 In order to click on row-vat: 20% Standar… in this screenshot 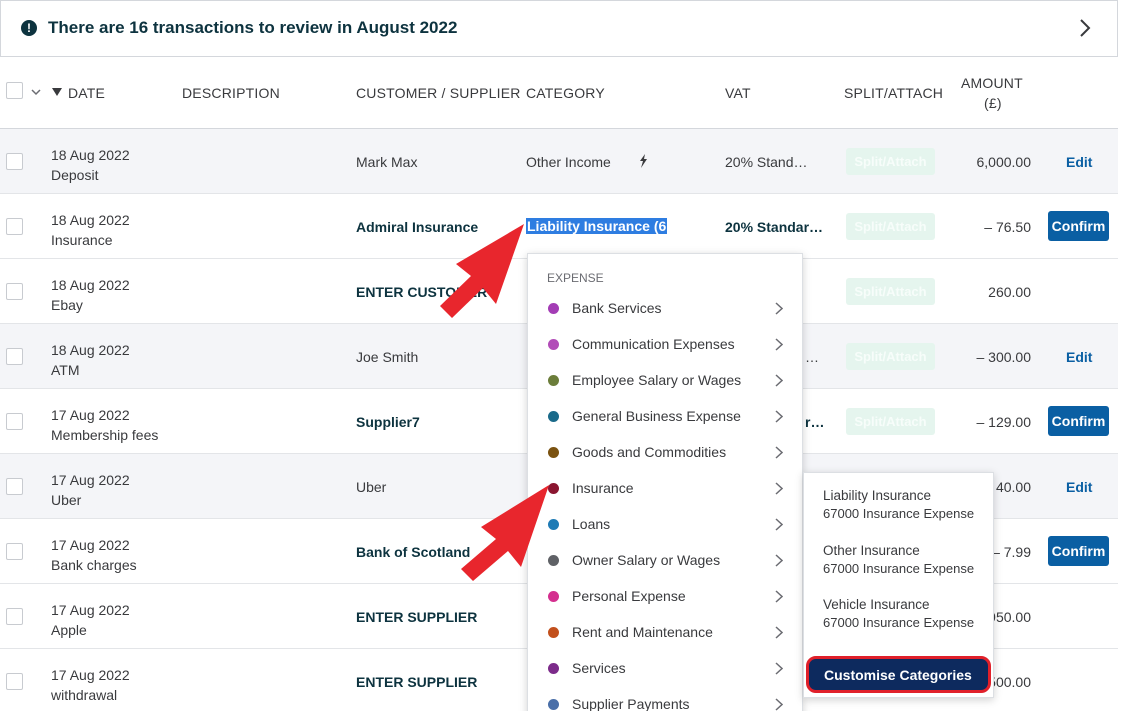, I will do `click(775, 227)`.